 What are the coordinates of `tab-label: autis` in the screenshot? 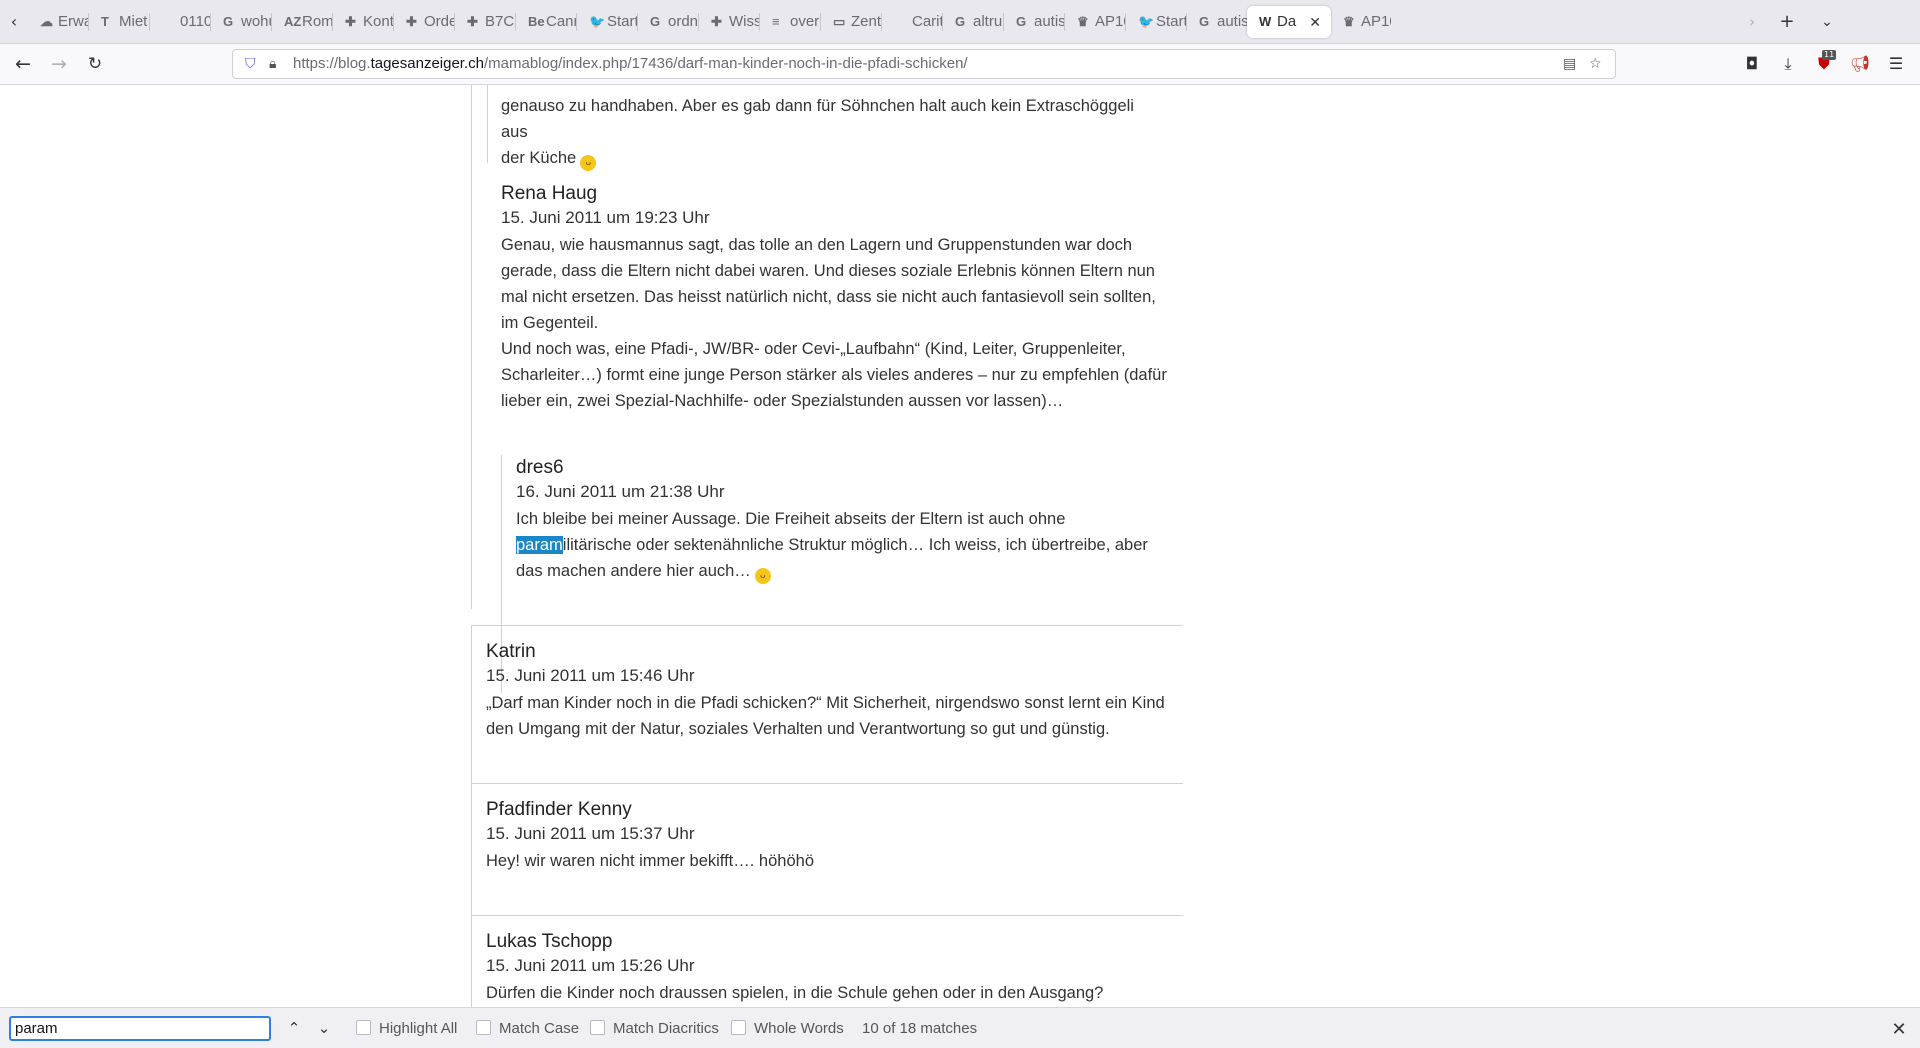 It's located at (1232, 21).